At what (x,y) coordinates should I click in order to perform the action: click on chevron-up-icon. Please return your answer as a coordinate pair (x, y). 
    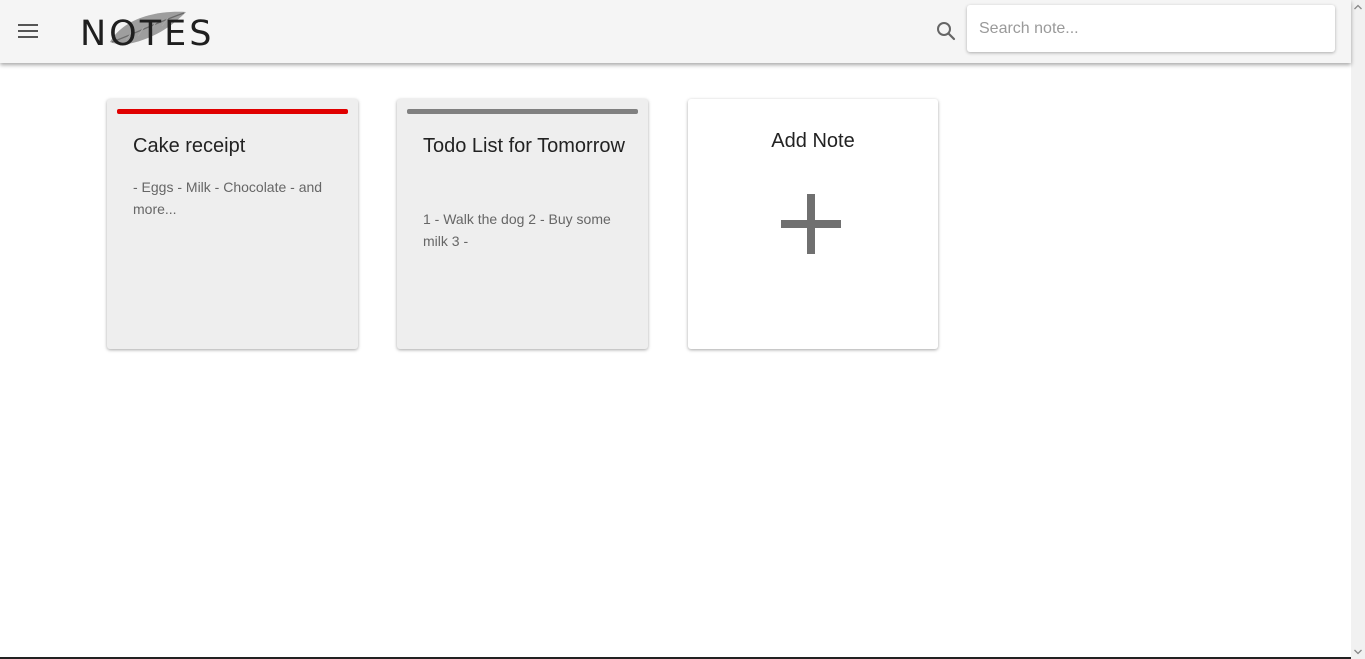
    Looking at the image, I should click on (1358, 7).